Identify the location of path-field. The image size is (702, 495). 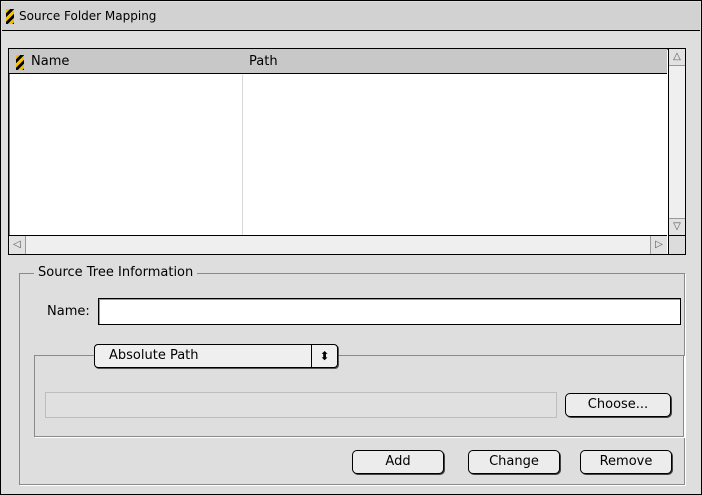
(301, 405).